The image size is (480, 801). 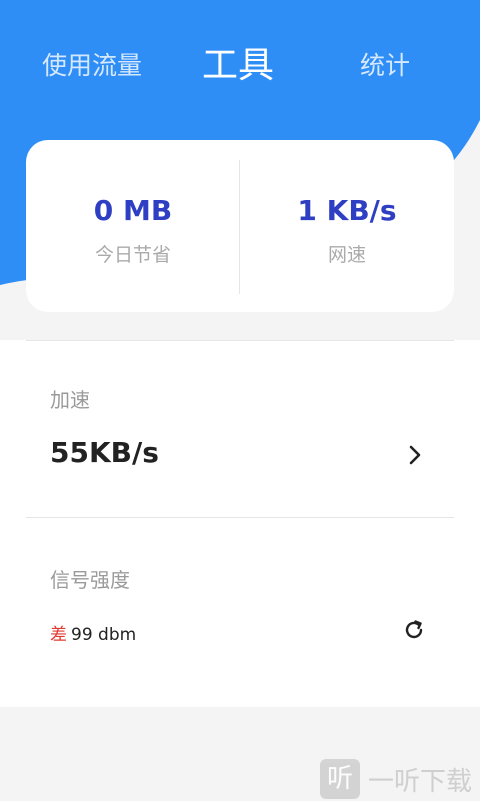 I want to click on watermark: 听 一听下载, so click(x=400, y=779).